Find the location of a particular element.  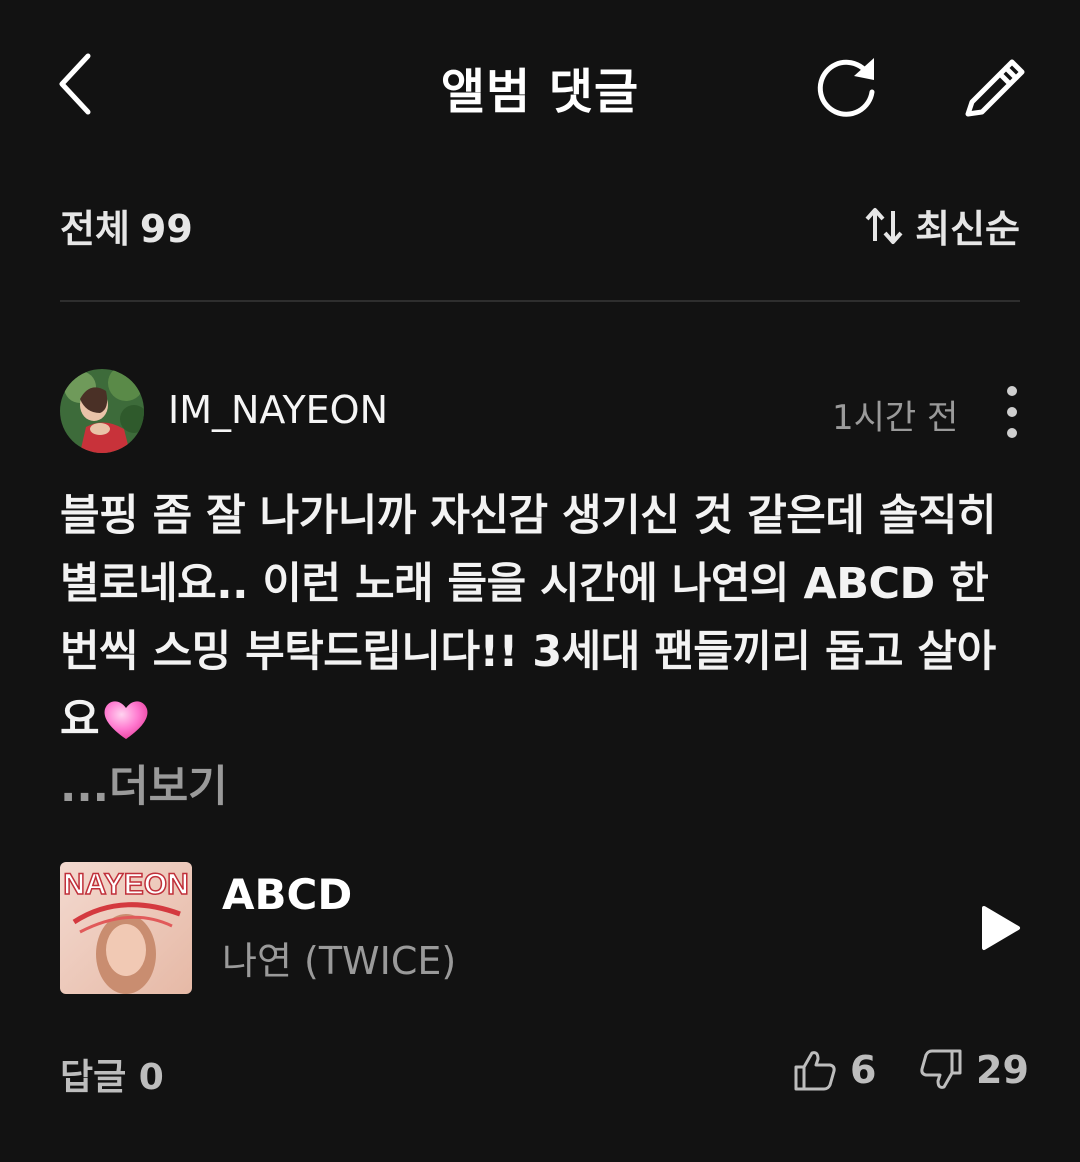

reply-count: 답글 0 is located at coordinates (112, 1074).